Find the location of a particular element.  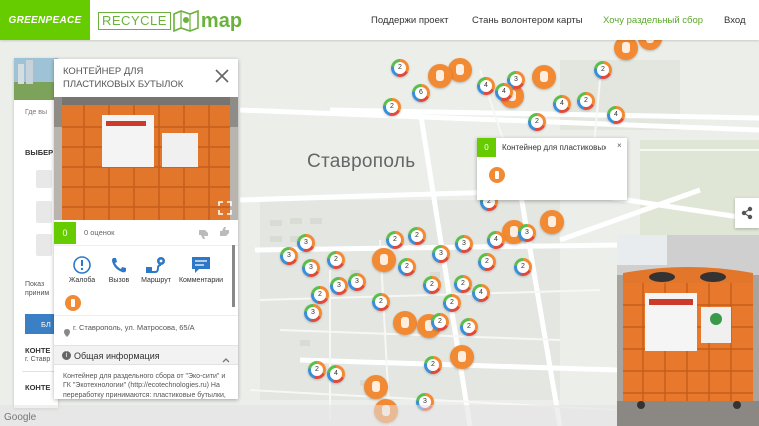

filter-plastic-icon is located at coordinates (44, 245).